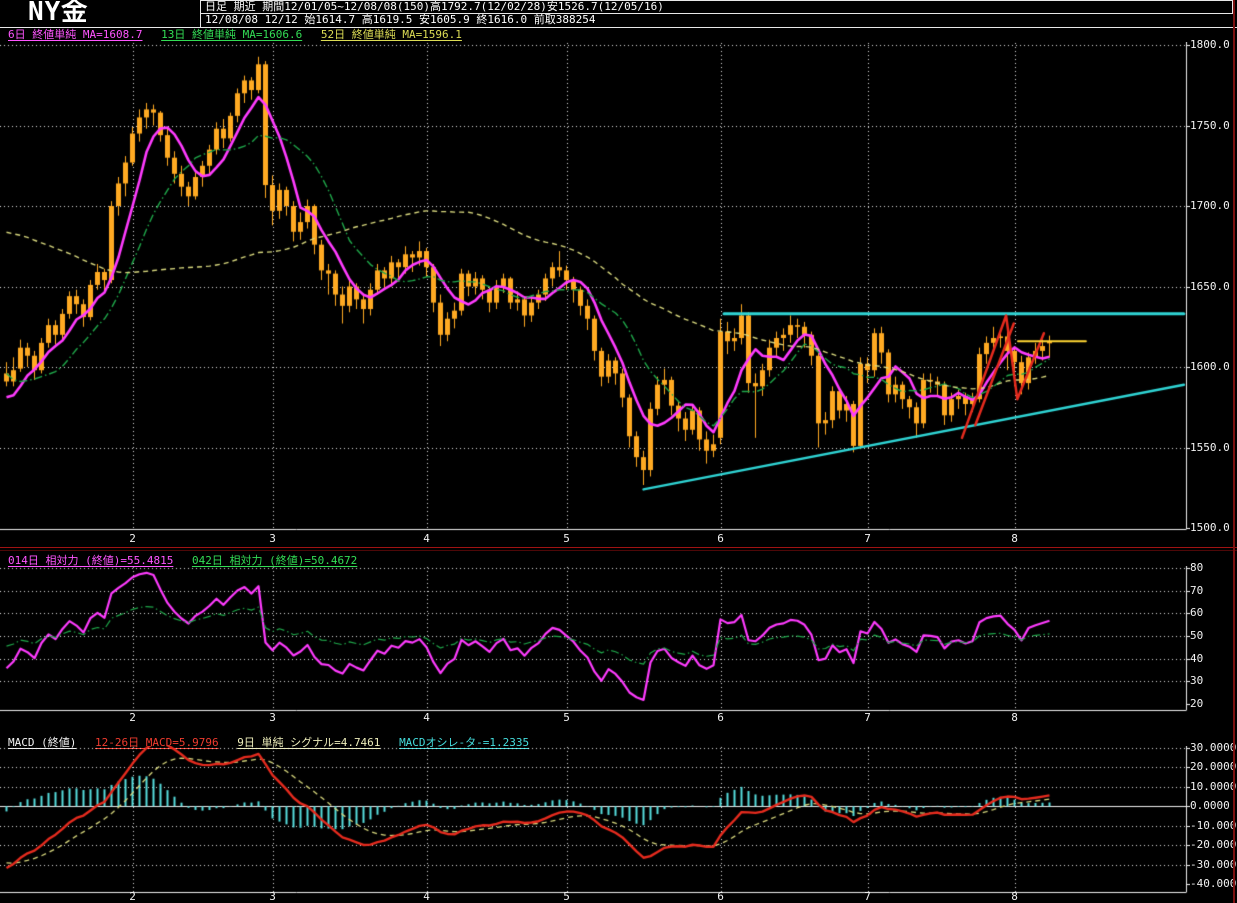 The height and width of the screenshot is (903, 1237). I want to click on rsi-month-label: 4, so click(426, 717).